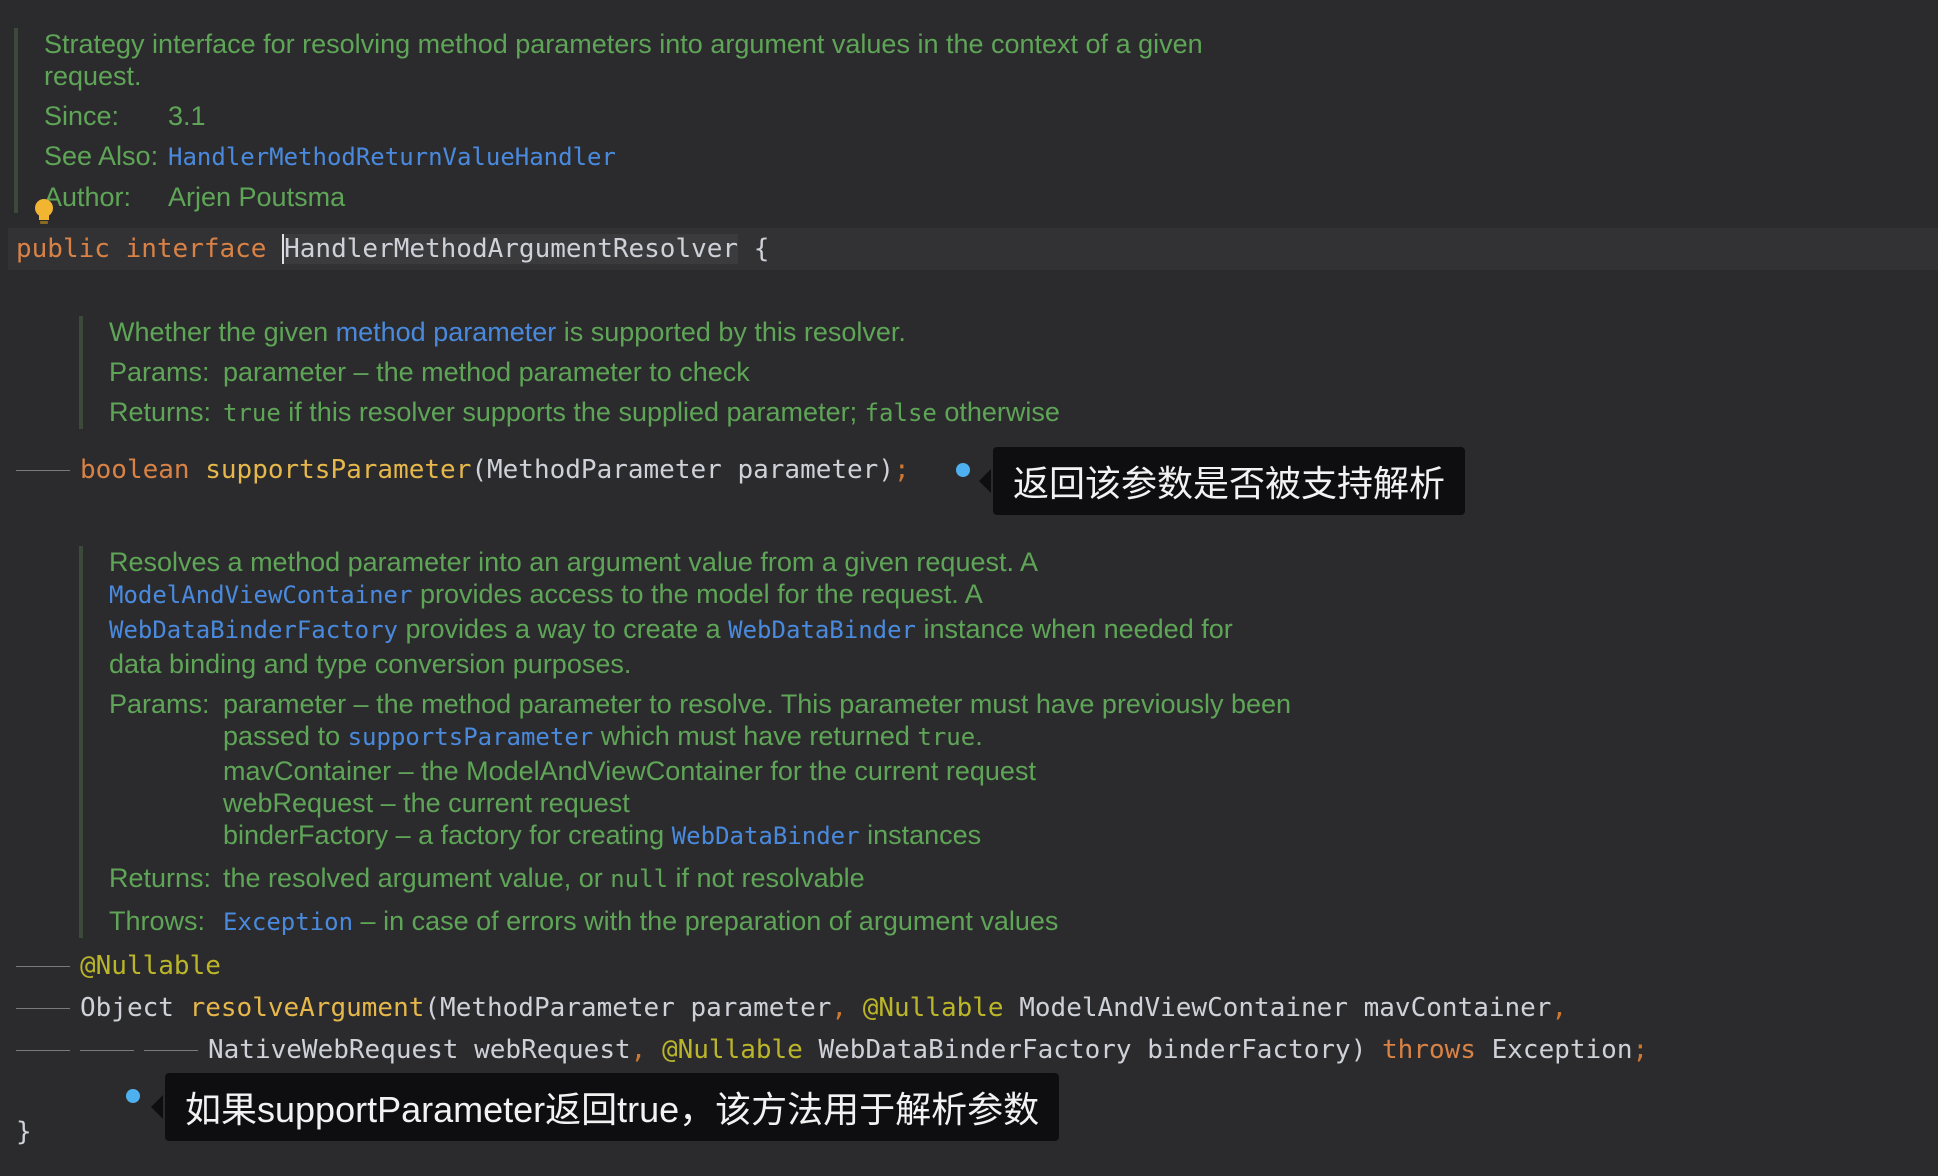 The height and width of the screenshot is (1176, 1938). I want to click on param-true: true, so click(946, 737).